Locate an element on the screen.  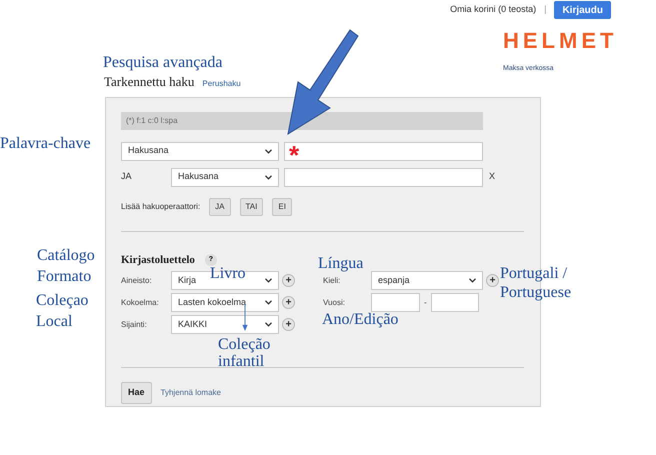
clear-text: X is located at coordinates (492, 177).